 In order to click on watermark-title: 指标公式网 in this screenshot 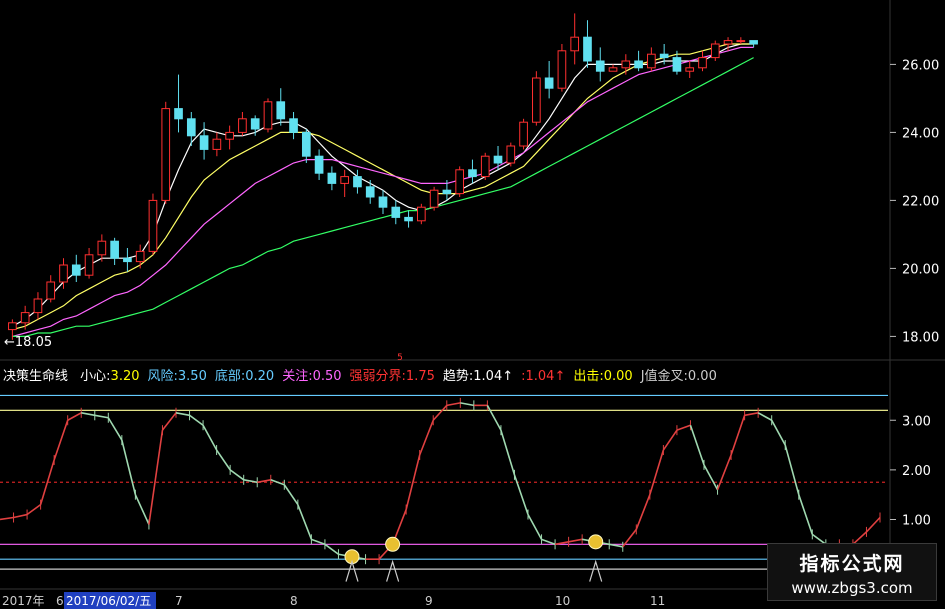, I will do `click(852, 564)`.